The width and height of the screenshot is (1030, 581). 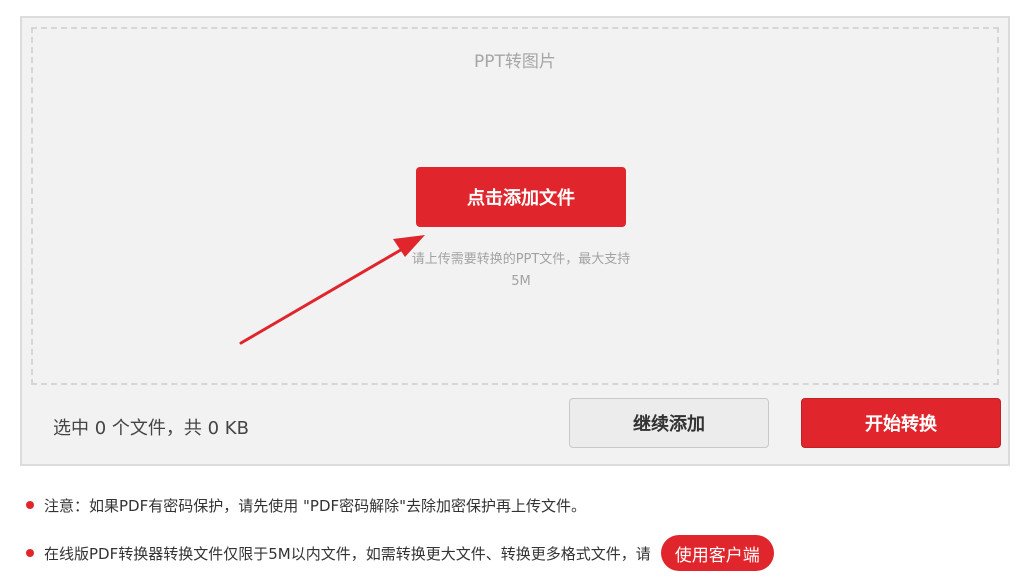 I want to click on continue-add-button: 继续添加, so click(x=669, y=423).